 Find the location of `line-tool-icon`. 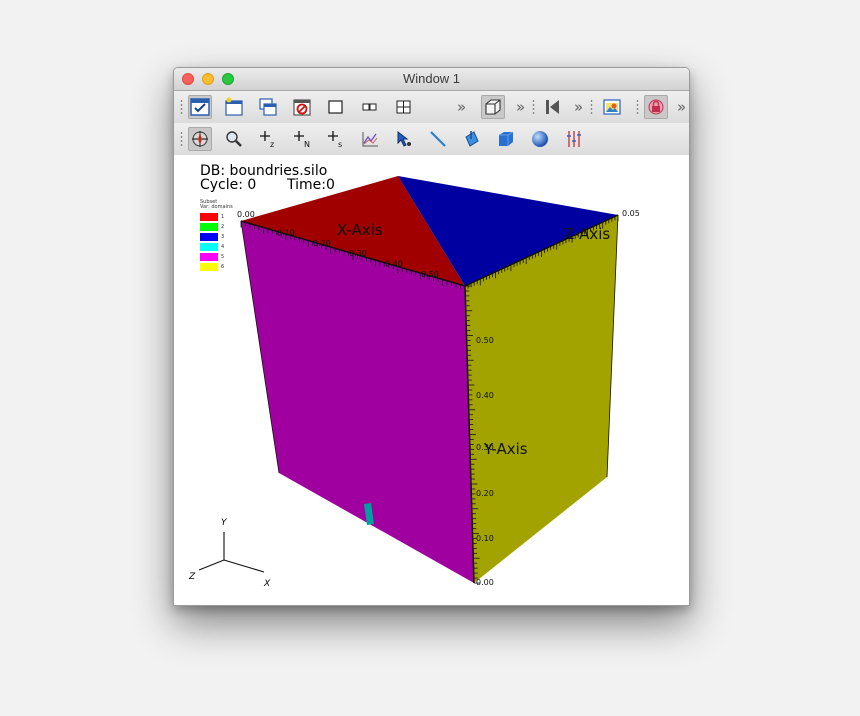

line-tool-icon is located at coordinates (438, 139).